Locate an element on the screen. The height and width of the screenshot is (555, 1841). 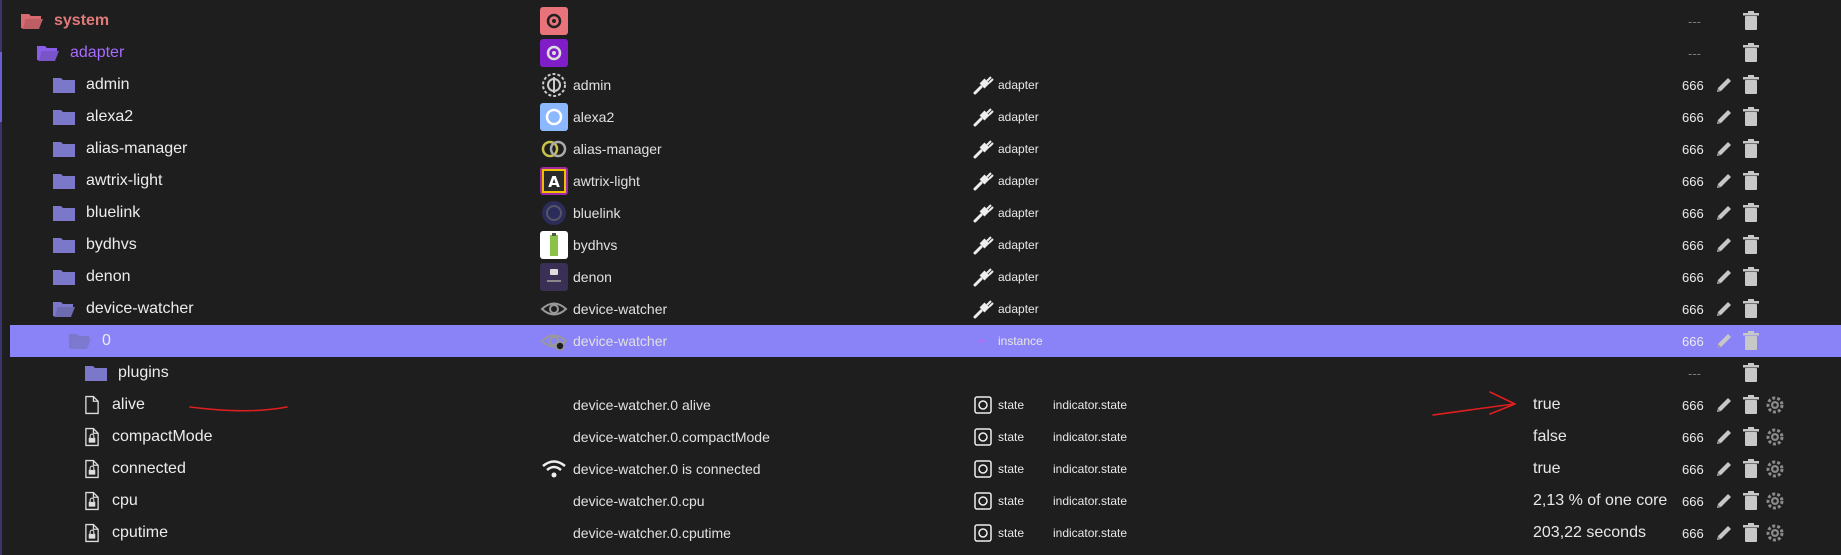
alias-manager-logo-icon is located at coordinates (554, 149).